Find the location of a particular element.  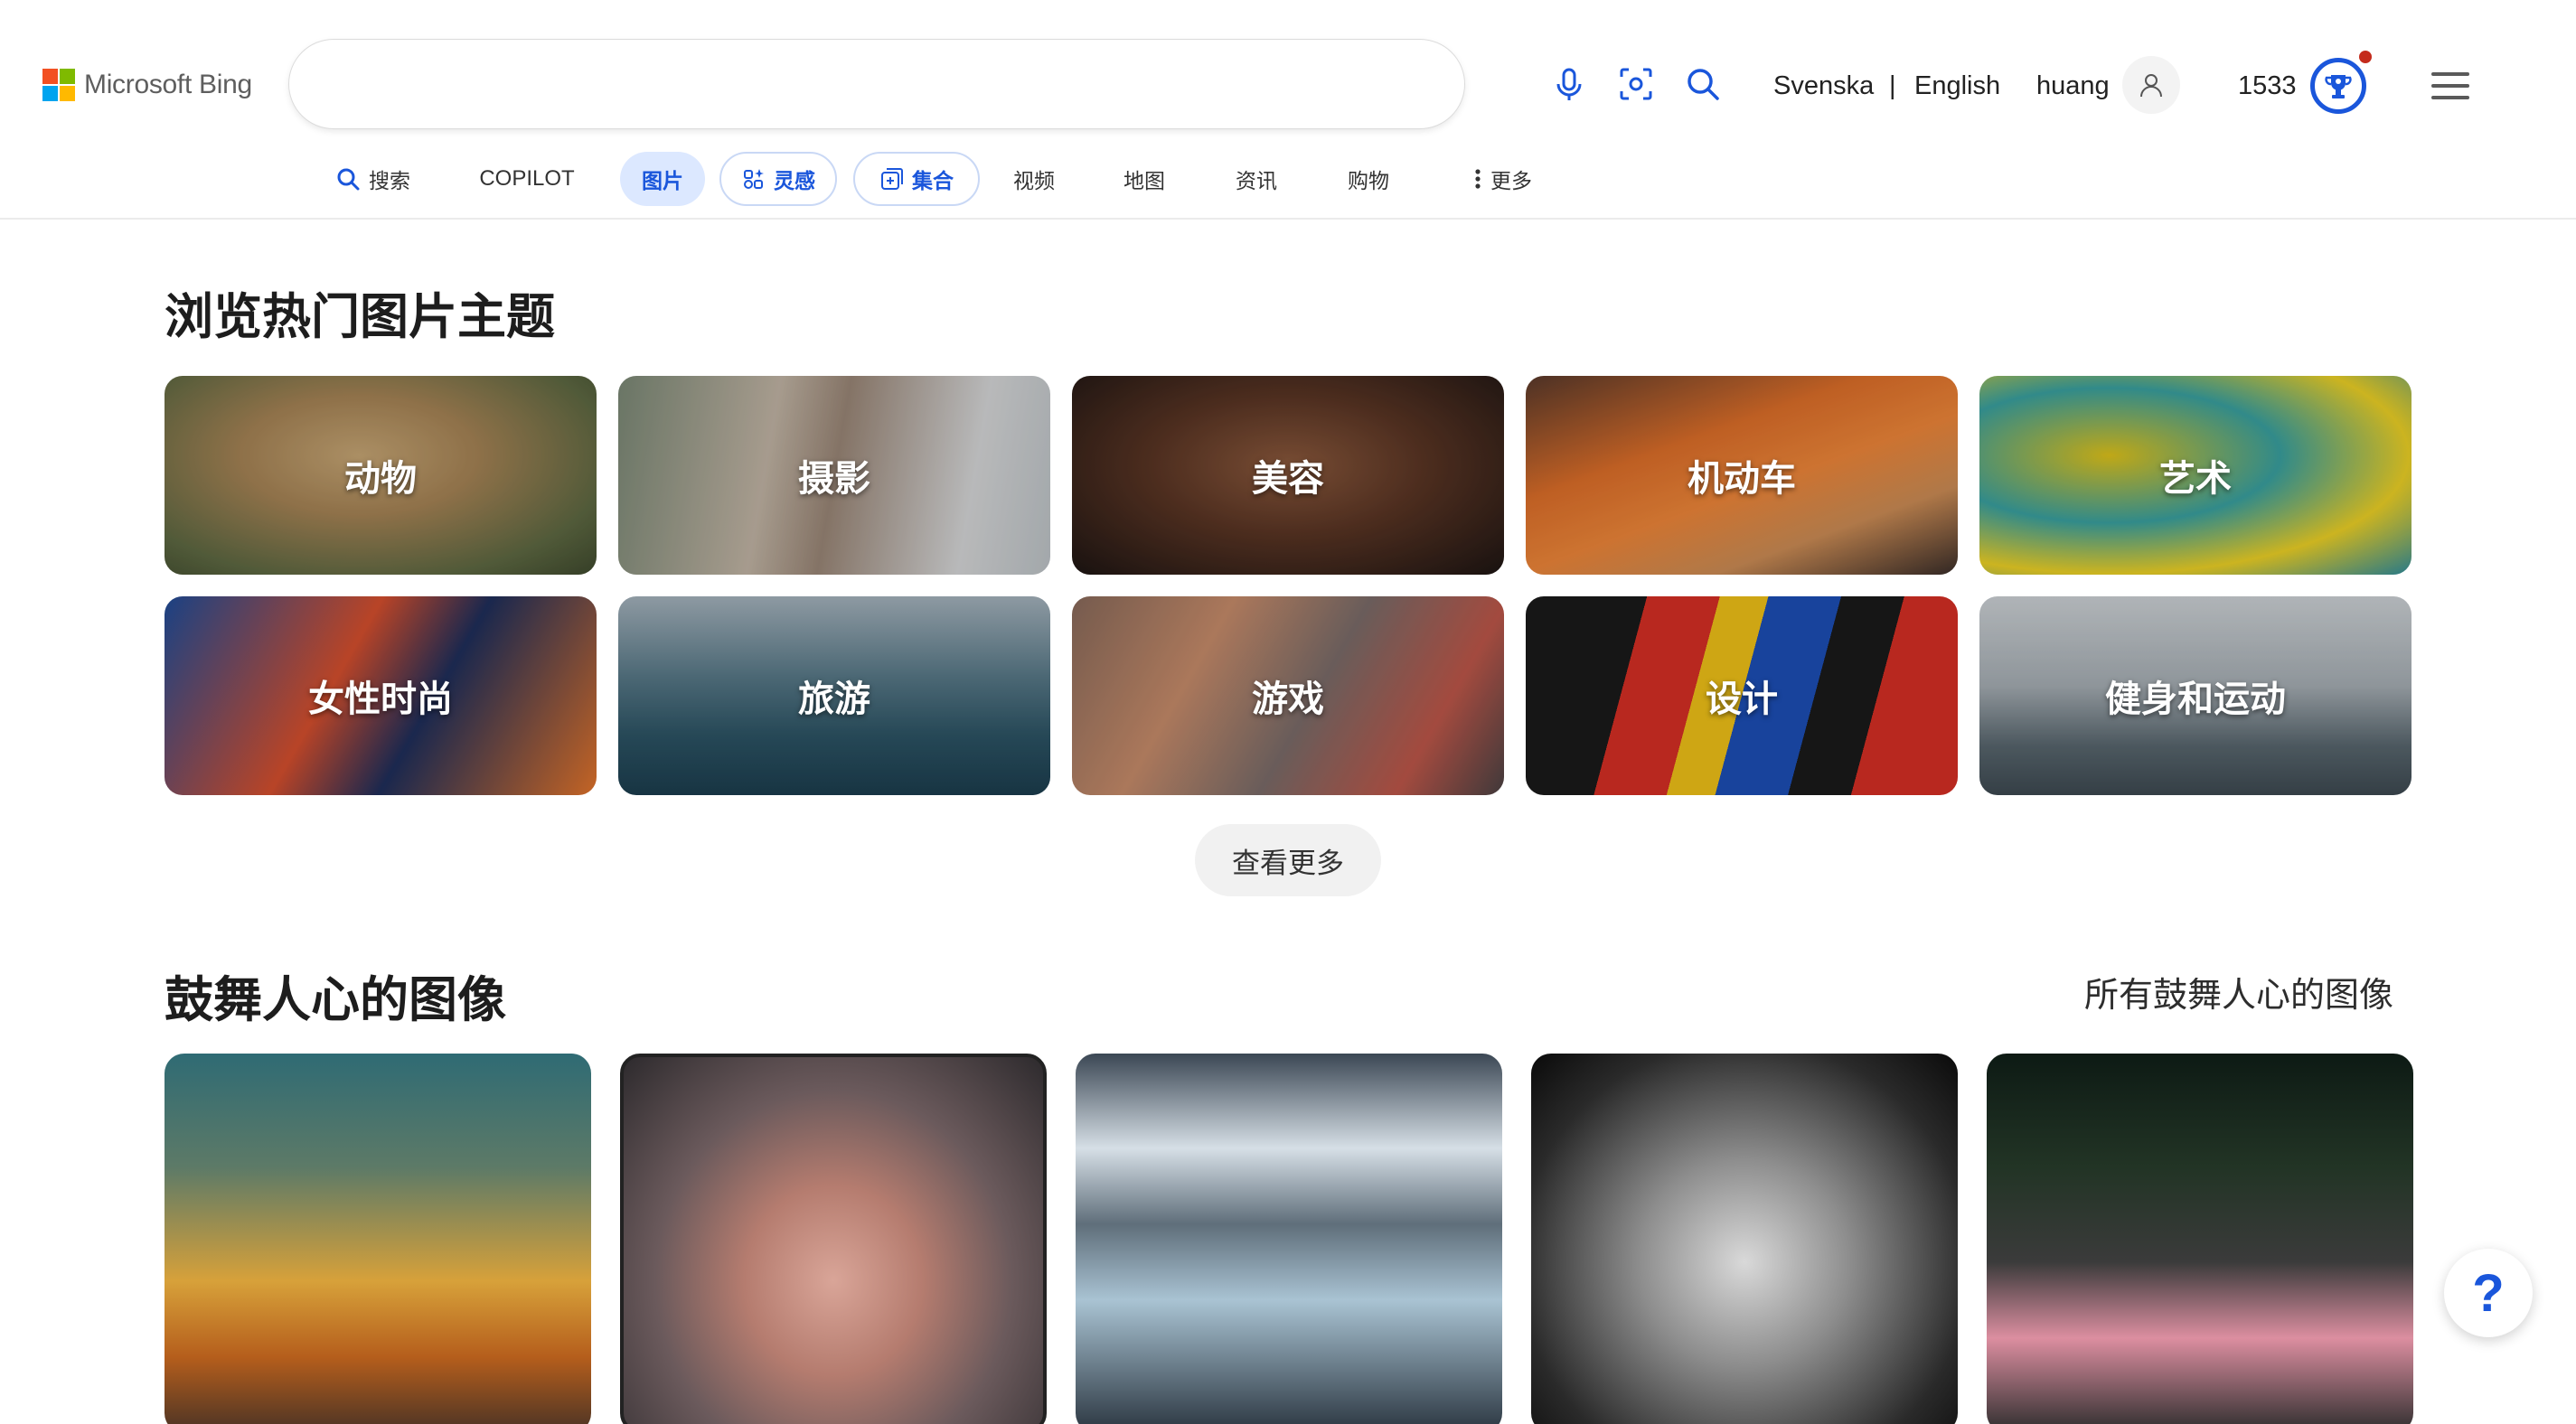

tab-news: 资讯 is located at coordinates (1256, 179).